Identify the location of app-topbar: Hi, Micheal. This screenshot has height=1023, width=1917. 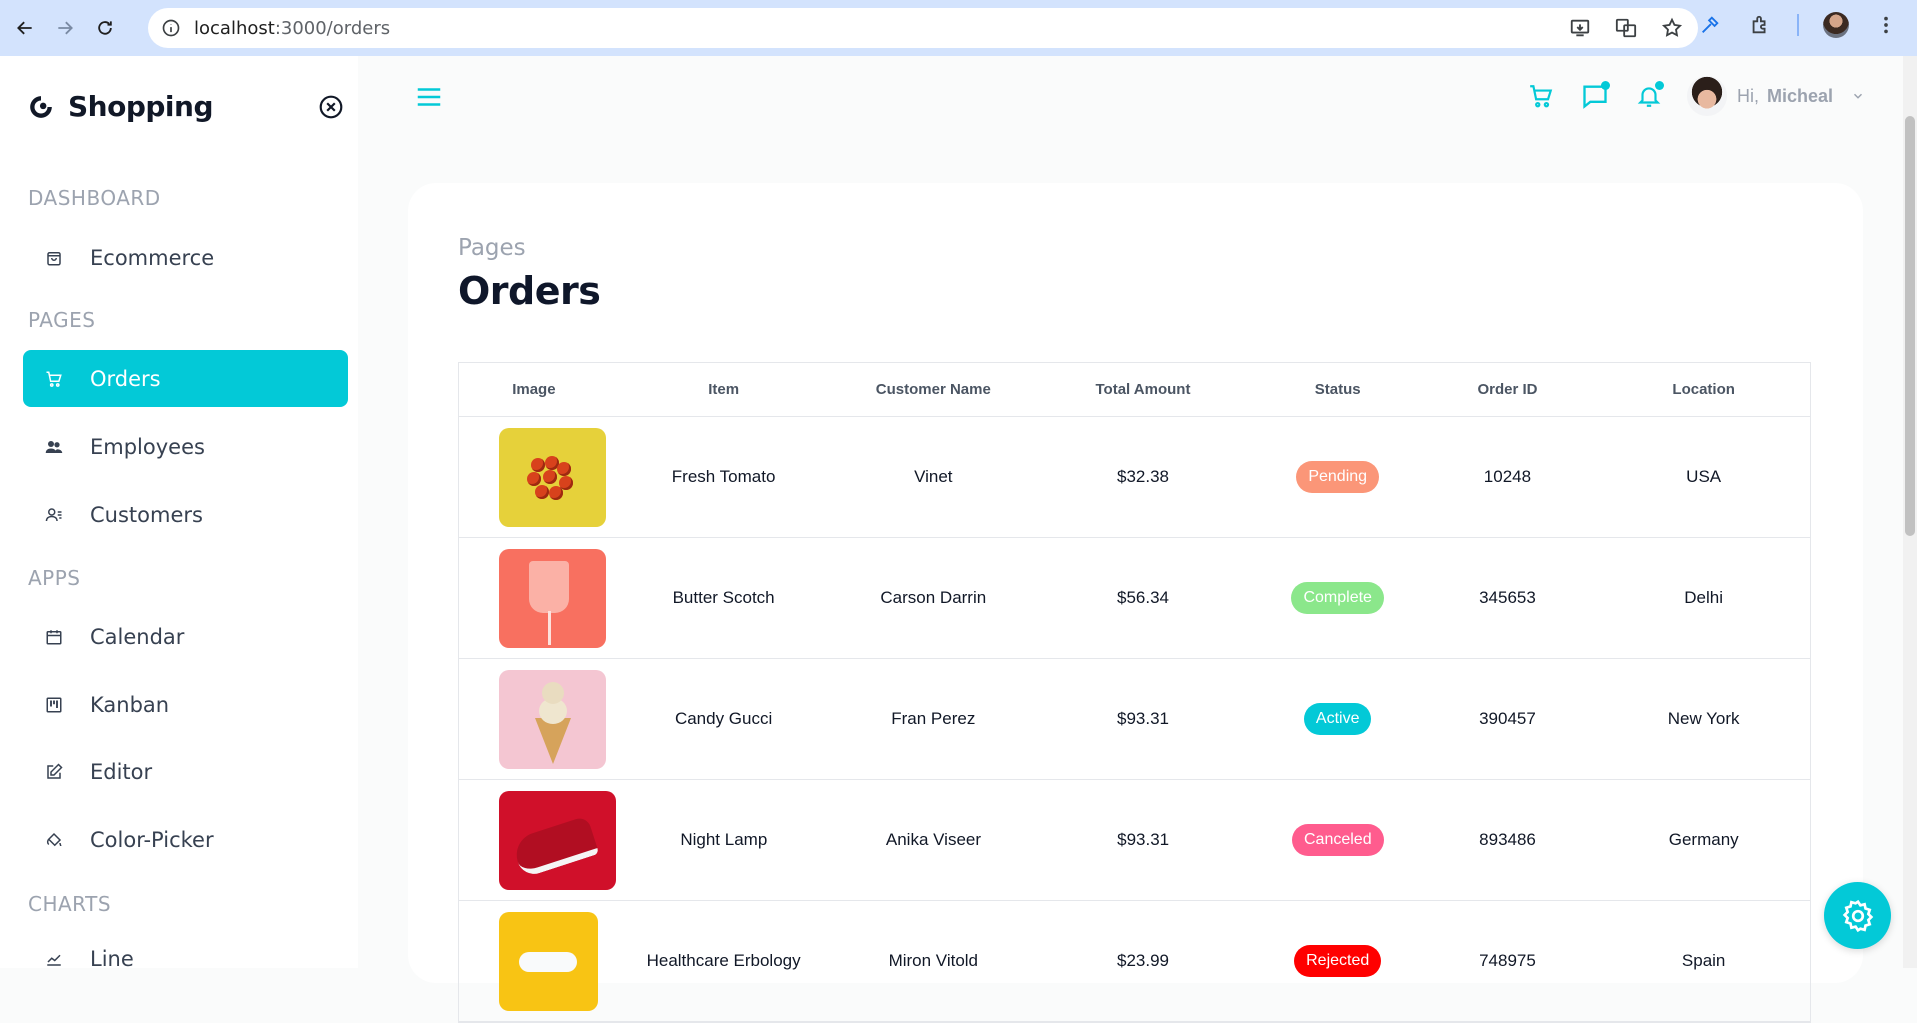
(1137, 96).